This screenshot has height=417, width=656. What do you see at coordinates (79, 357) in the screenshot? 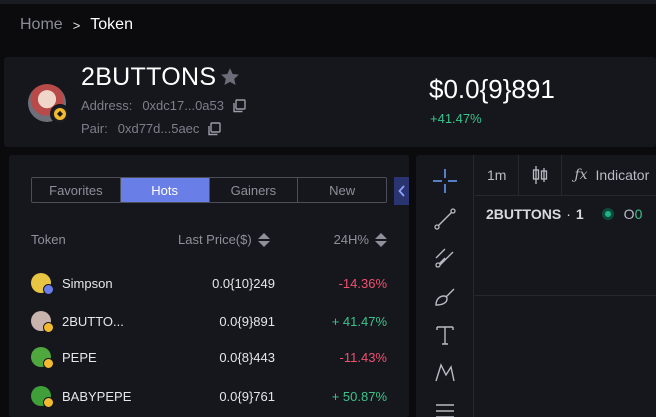
I see `row-token-name: PEPE` at bounding box center [79, 357].